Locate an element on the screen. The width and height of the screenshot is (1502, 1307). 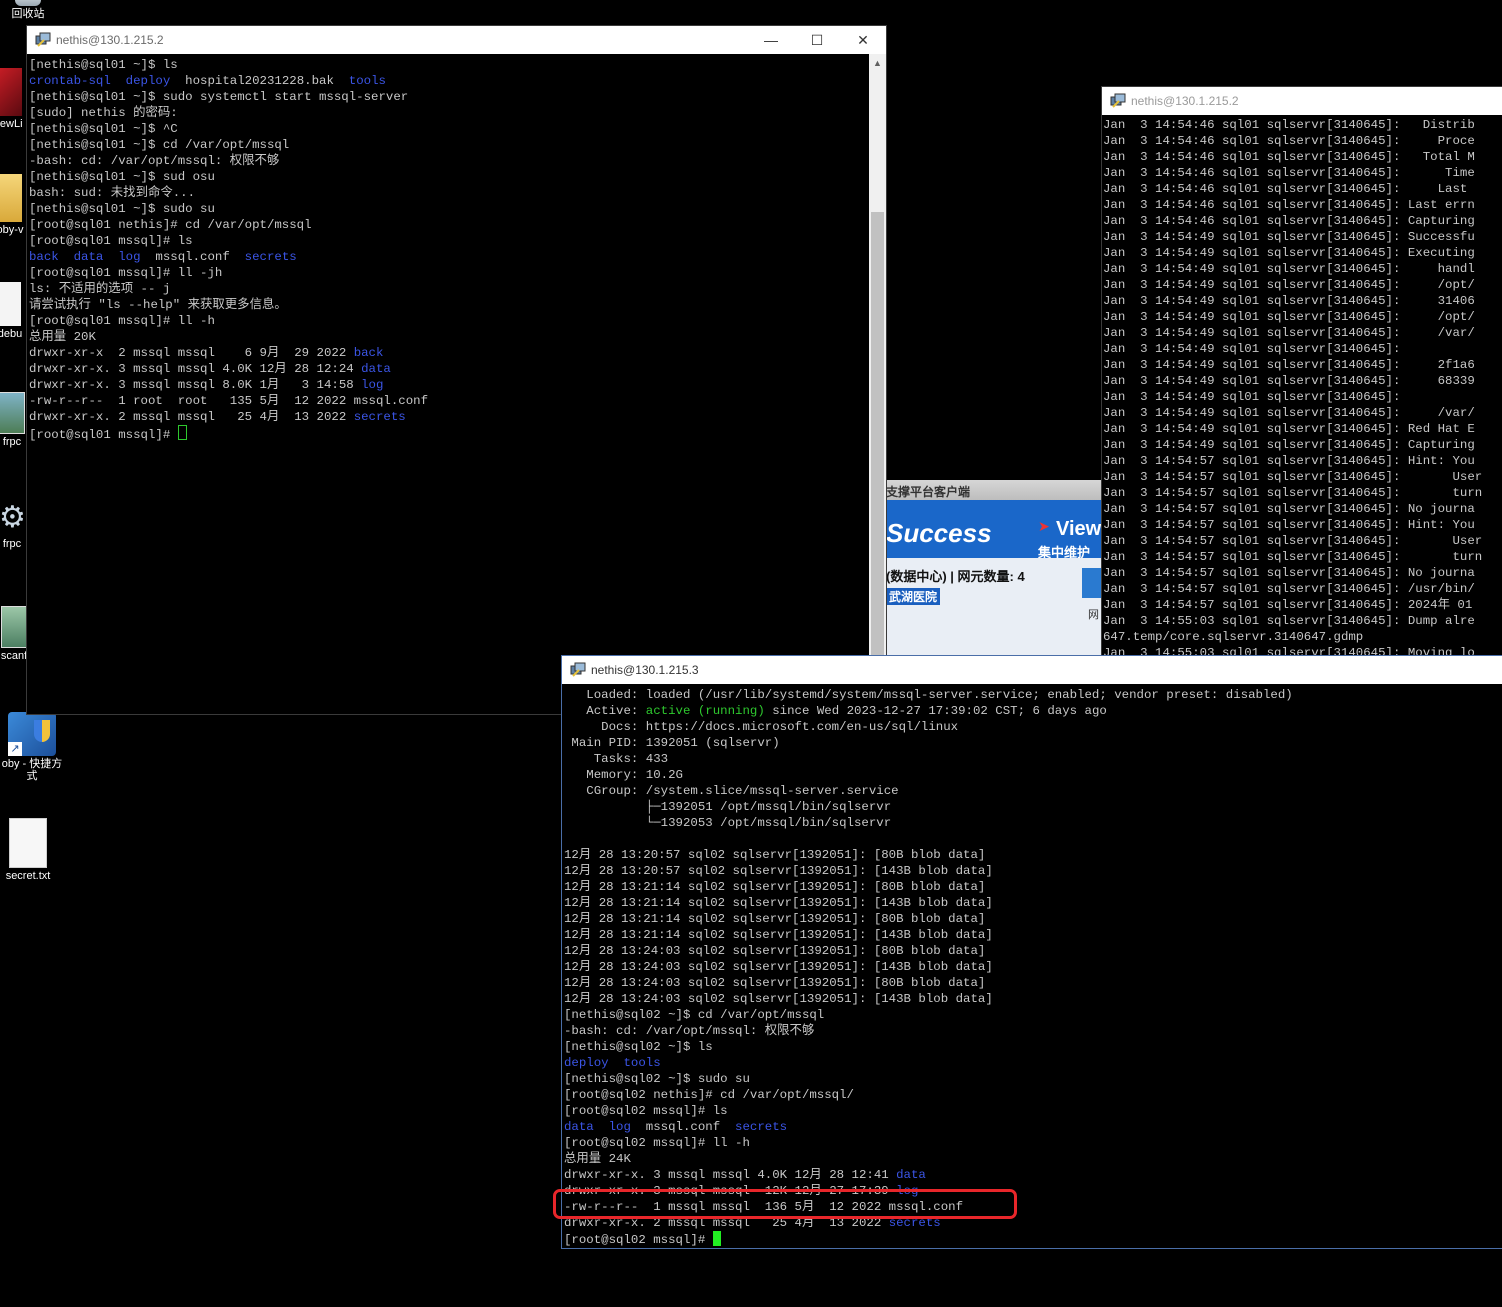
terminal-cursor is located at coordinates (182, 432).